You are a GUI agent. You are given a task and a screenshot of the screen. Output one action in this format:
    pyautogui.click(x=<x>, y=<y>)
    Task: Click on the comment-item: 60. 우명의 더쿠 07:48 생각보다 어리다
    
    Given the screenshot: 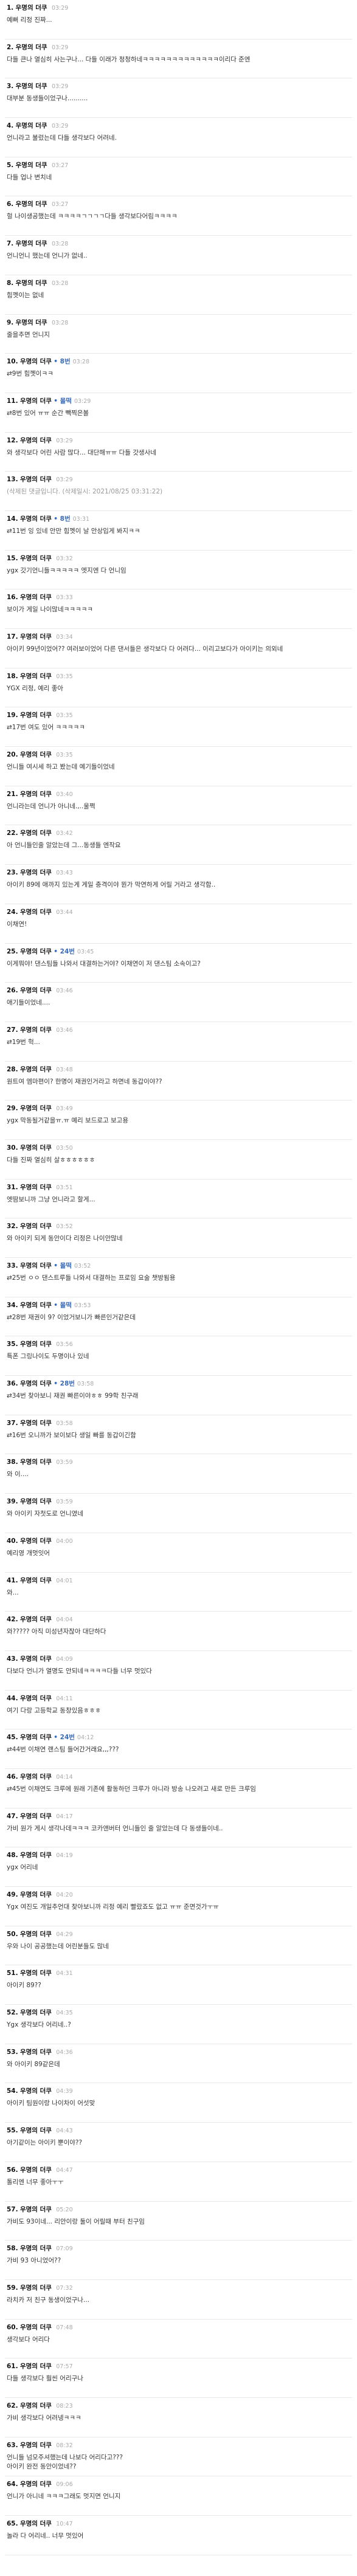 What is the action you would take?
    pyautogui.click(x=178, y=2339)
    